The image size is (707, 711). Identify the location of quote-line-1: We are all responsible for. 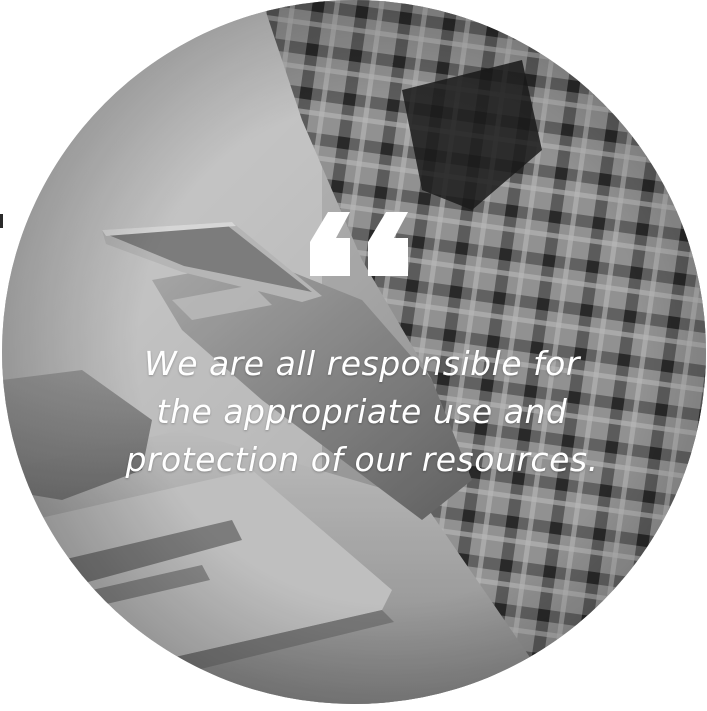
(362, 363).